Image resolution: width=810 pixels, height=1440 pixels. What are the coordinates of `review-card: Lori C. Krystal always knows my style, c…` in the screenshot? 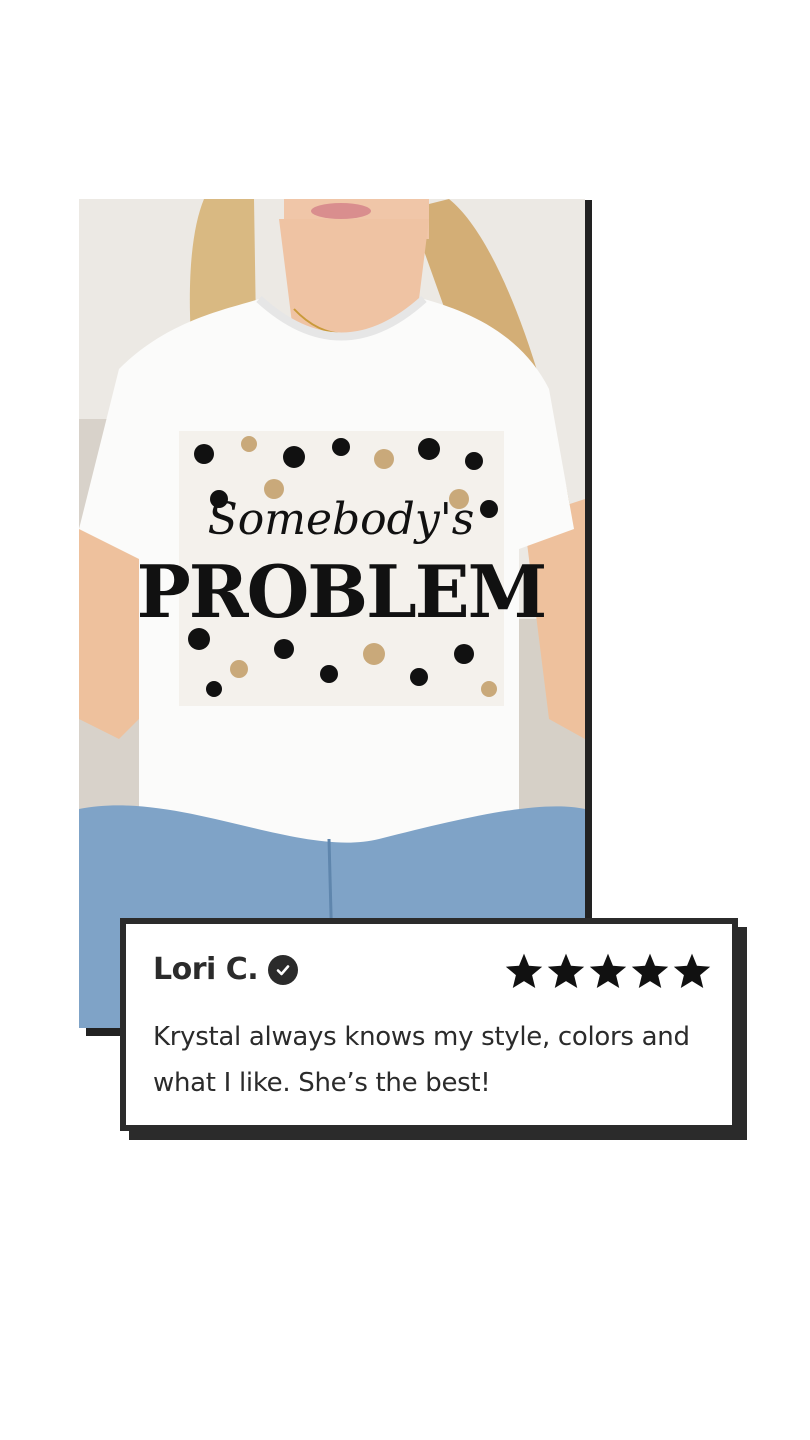 It's located at (429, 1024).